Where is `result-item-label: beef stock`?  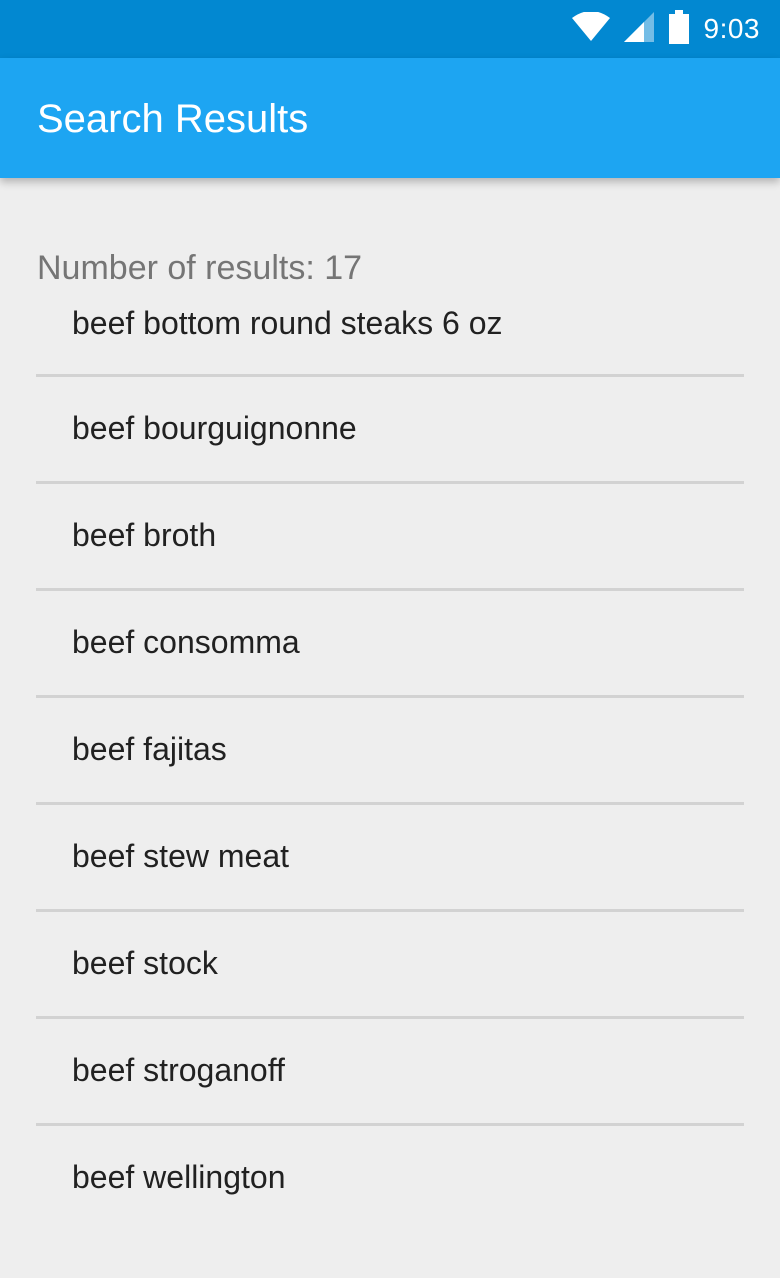
result-item-label: beef stock is located at coordinates (145, 963).